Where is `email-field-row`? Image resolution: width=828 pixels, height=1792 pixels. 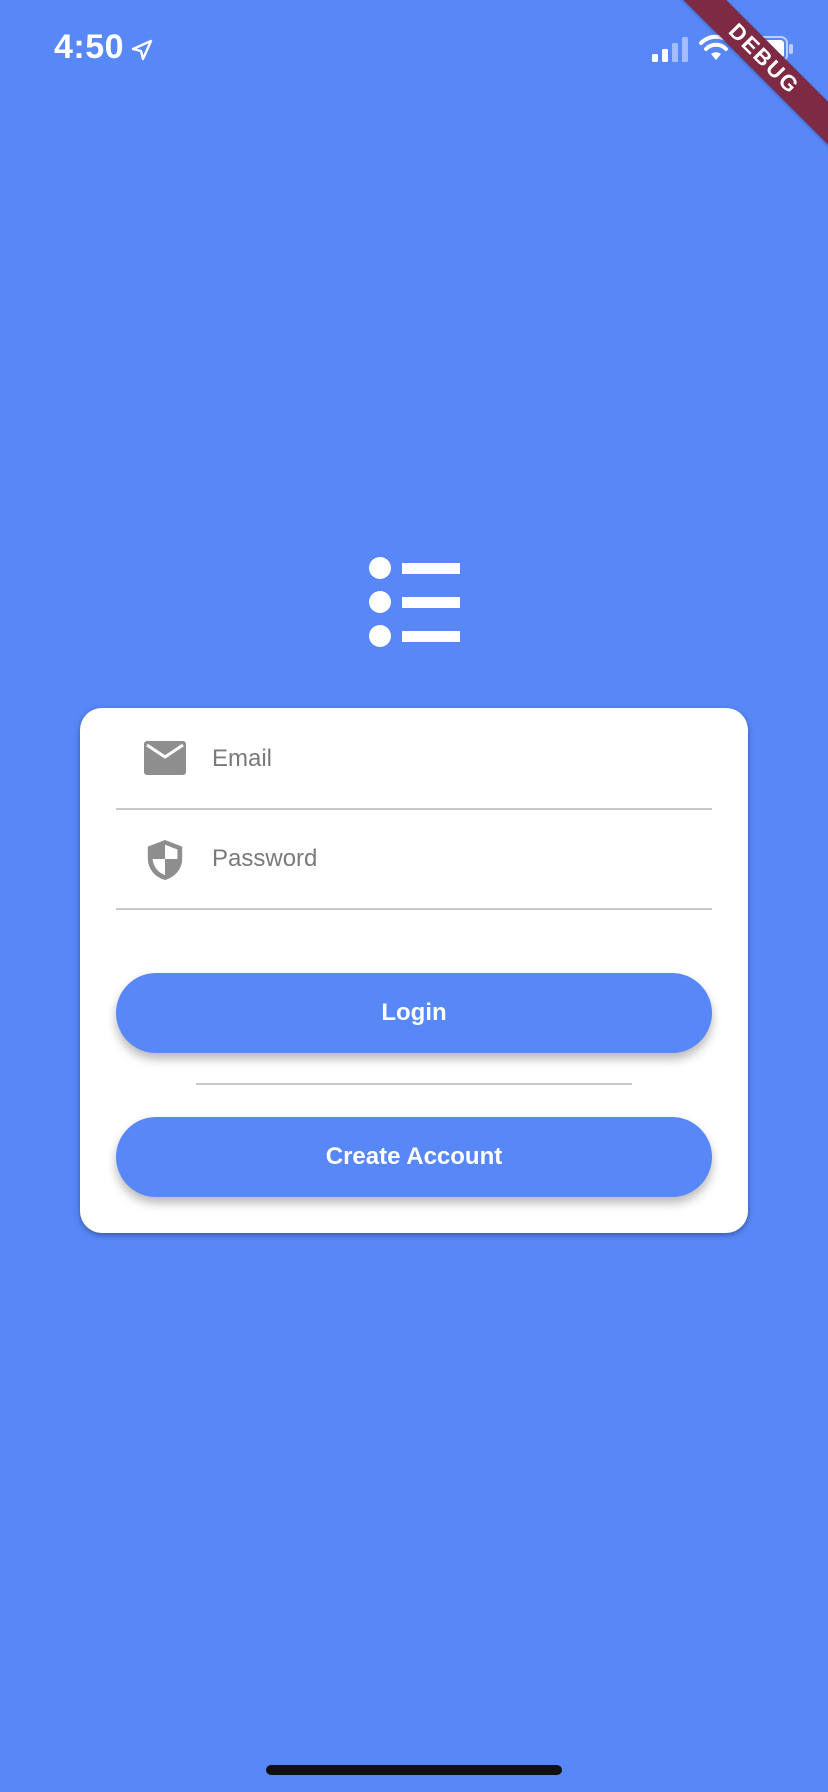
email-field-row is located at coordinates (414, 759).